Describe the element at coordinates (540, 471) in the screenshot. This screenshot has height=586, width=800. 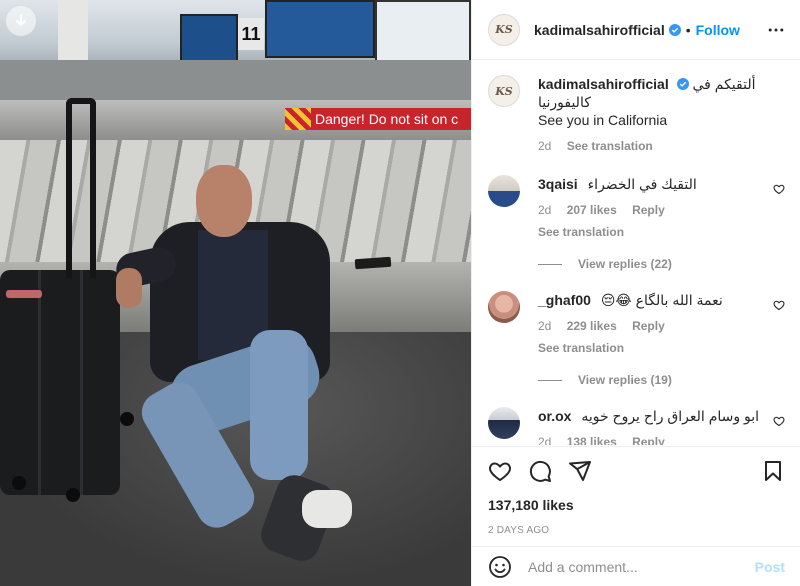
I see `comment-icon` at that location.